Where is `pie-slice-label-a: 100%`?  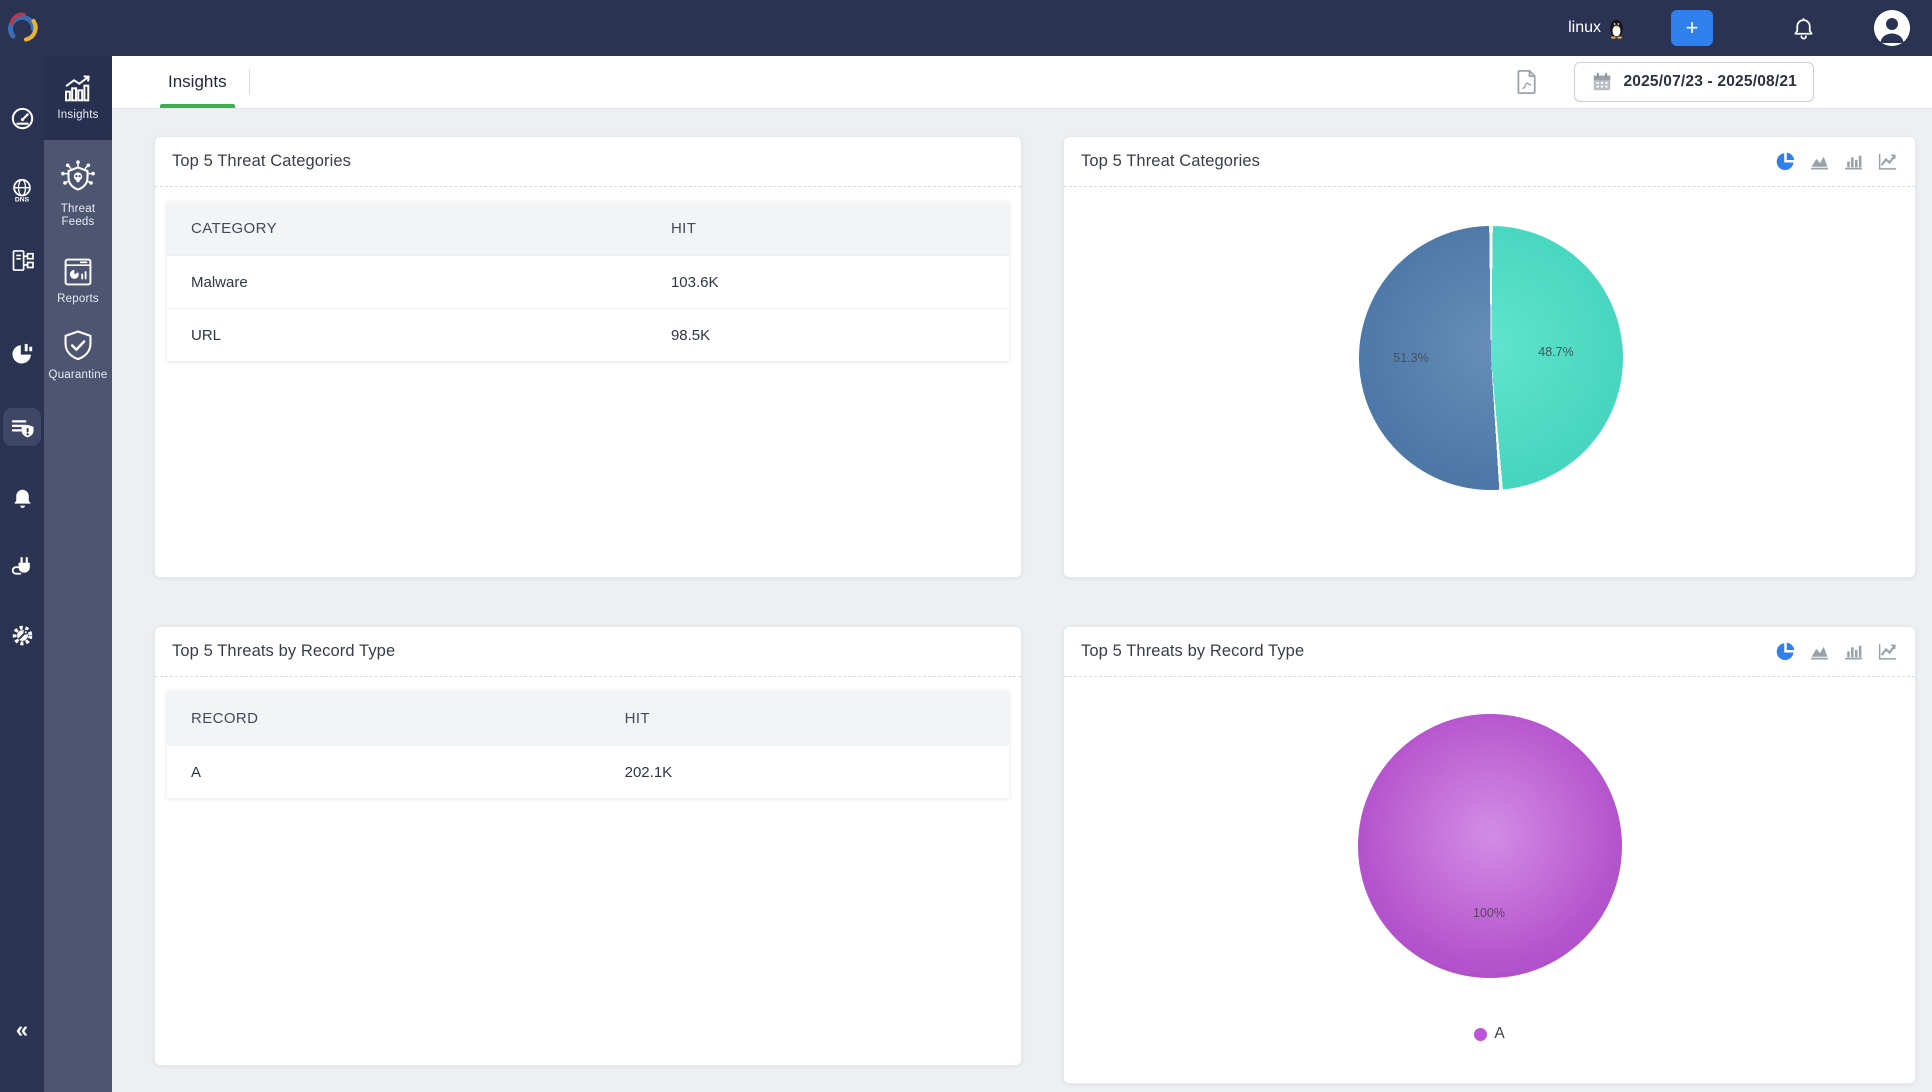 pie-slice-label-a: 100% is located at coordinates (1489, 913).